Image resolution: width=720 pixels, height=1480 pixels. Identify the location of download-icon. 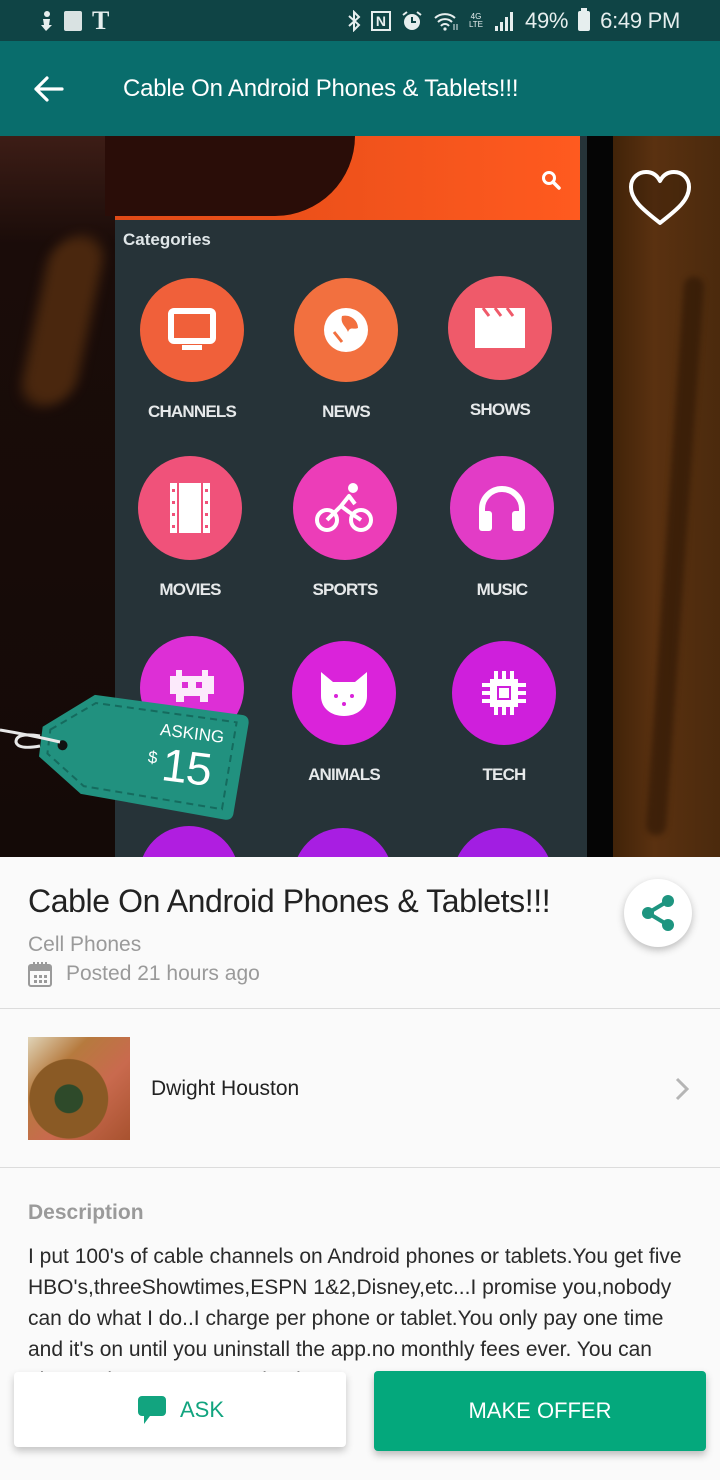
(46, 21).